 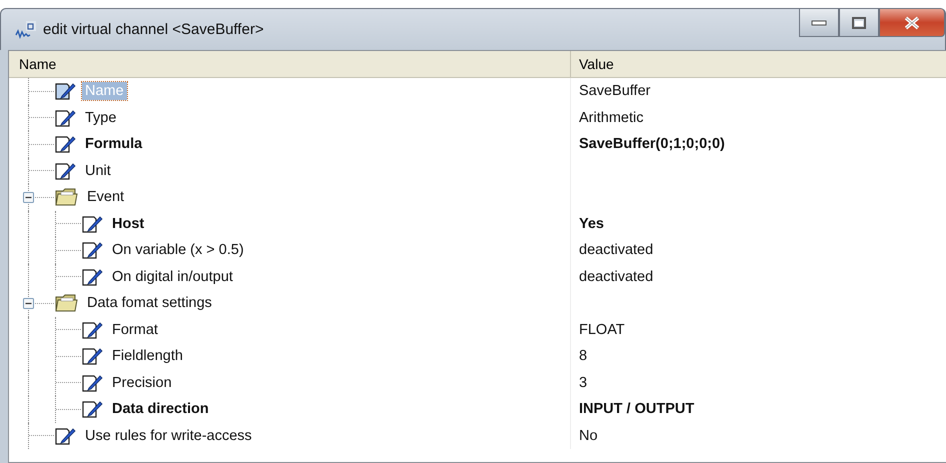 What do you see at coordinates (591, 224) in the screenshot?
I see `property-value: Yes` at bounding box center [591, 224].